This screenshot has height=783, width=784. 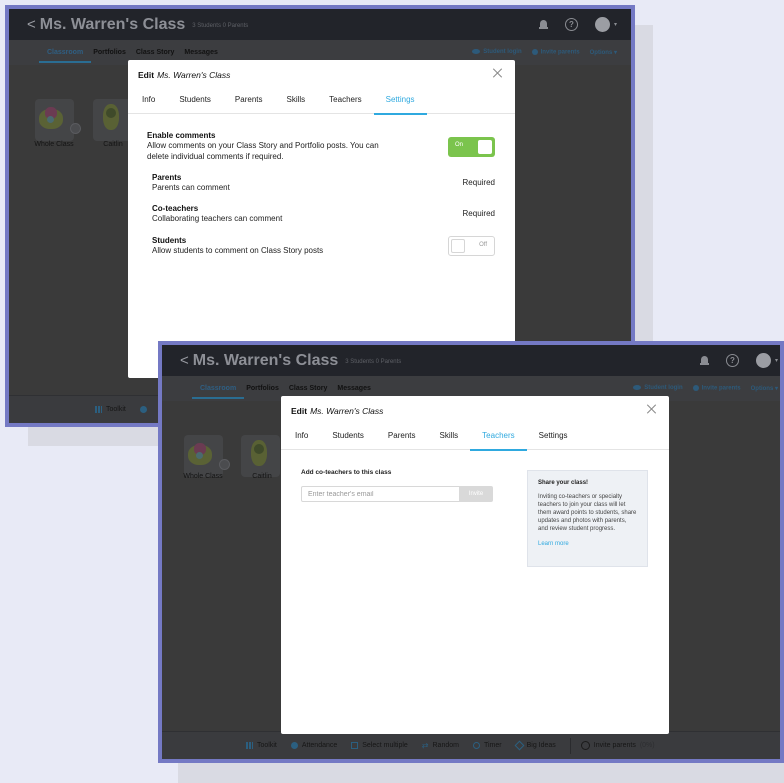 I want to click on share-title: Share your class!, so click(x=563, y=483).